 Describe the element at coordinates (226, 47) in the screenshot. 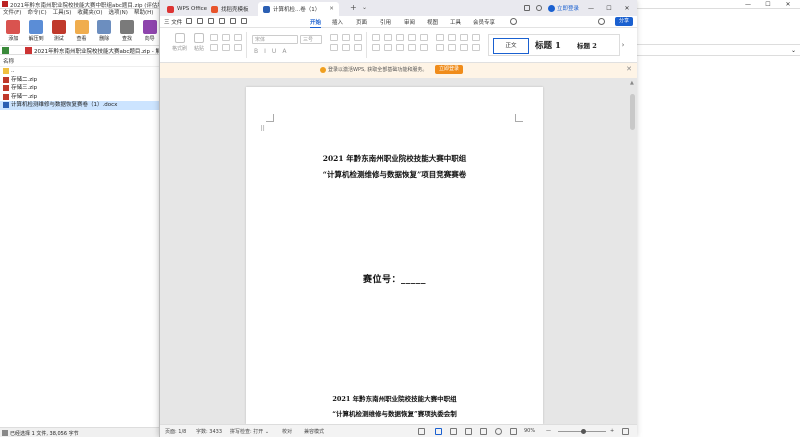

I see `redo-small-icon` at that location.